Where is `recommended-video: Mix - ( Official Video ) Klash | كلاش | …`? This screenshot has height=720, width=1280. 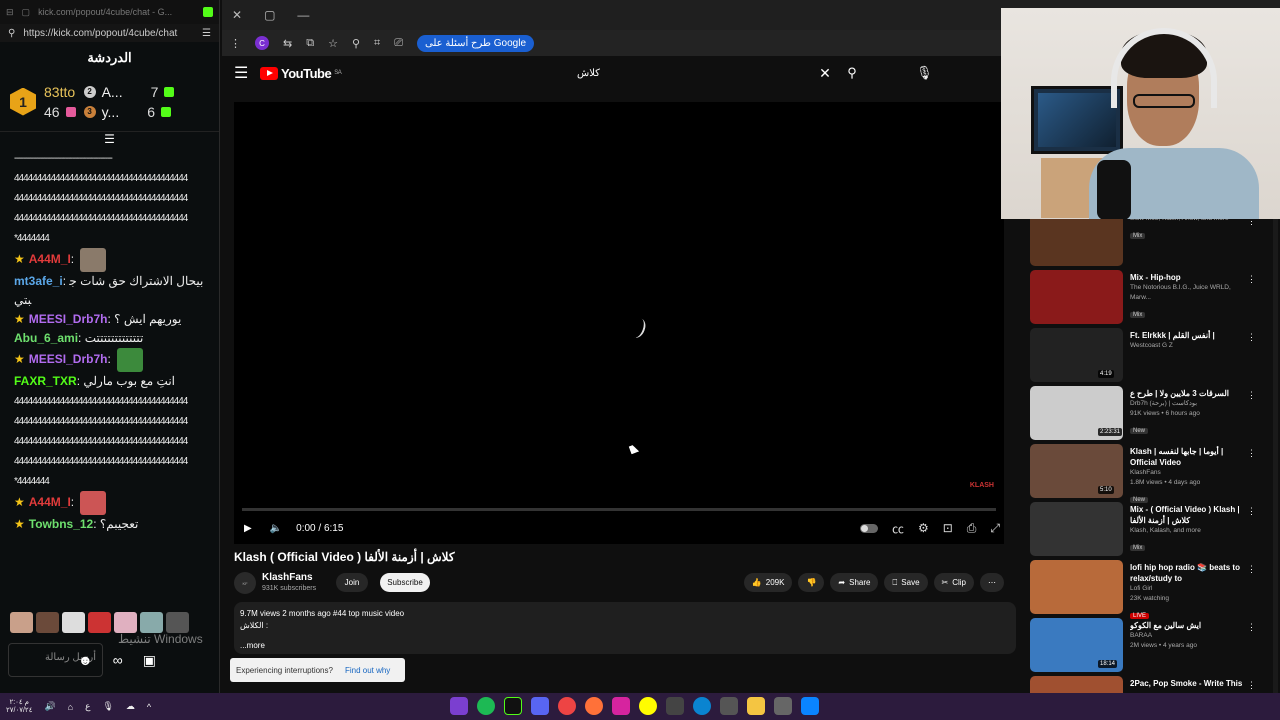
recommended-video: Mix - ( Official Video ) Klash | كلاش | … is located at coordinates (1154, 529).